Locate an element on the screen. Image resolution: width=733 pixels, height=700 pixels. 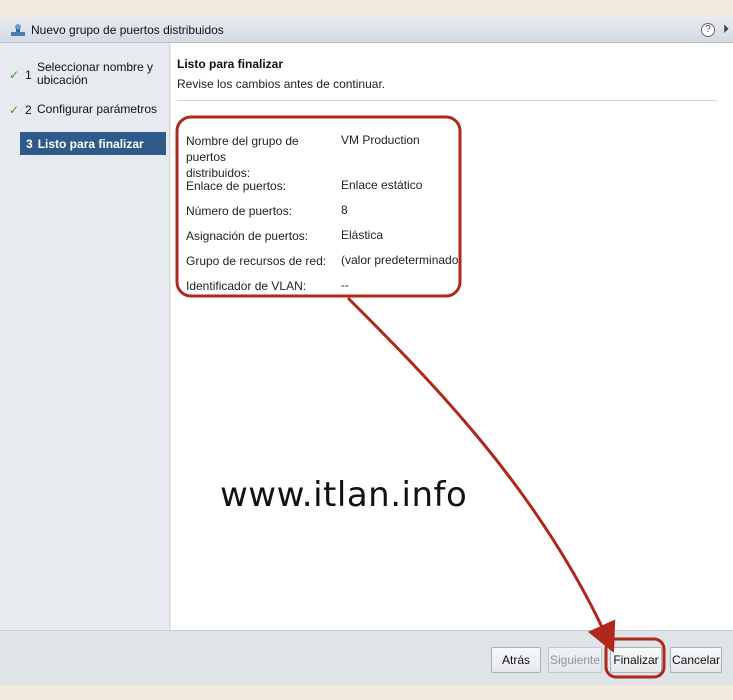
step-label: Seleccionar nombre y ubicación is located at coordinates (95, 74).